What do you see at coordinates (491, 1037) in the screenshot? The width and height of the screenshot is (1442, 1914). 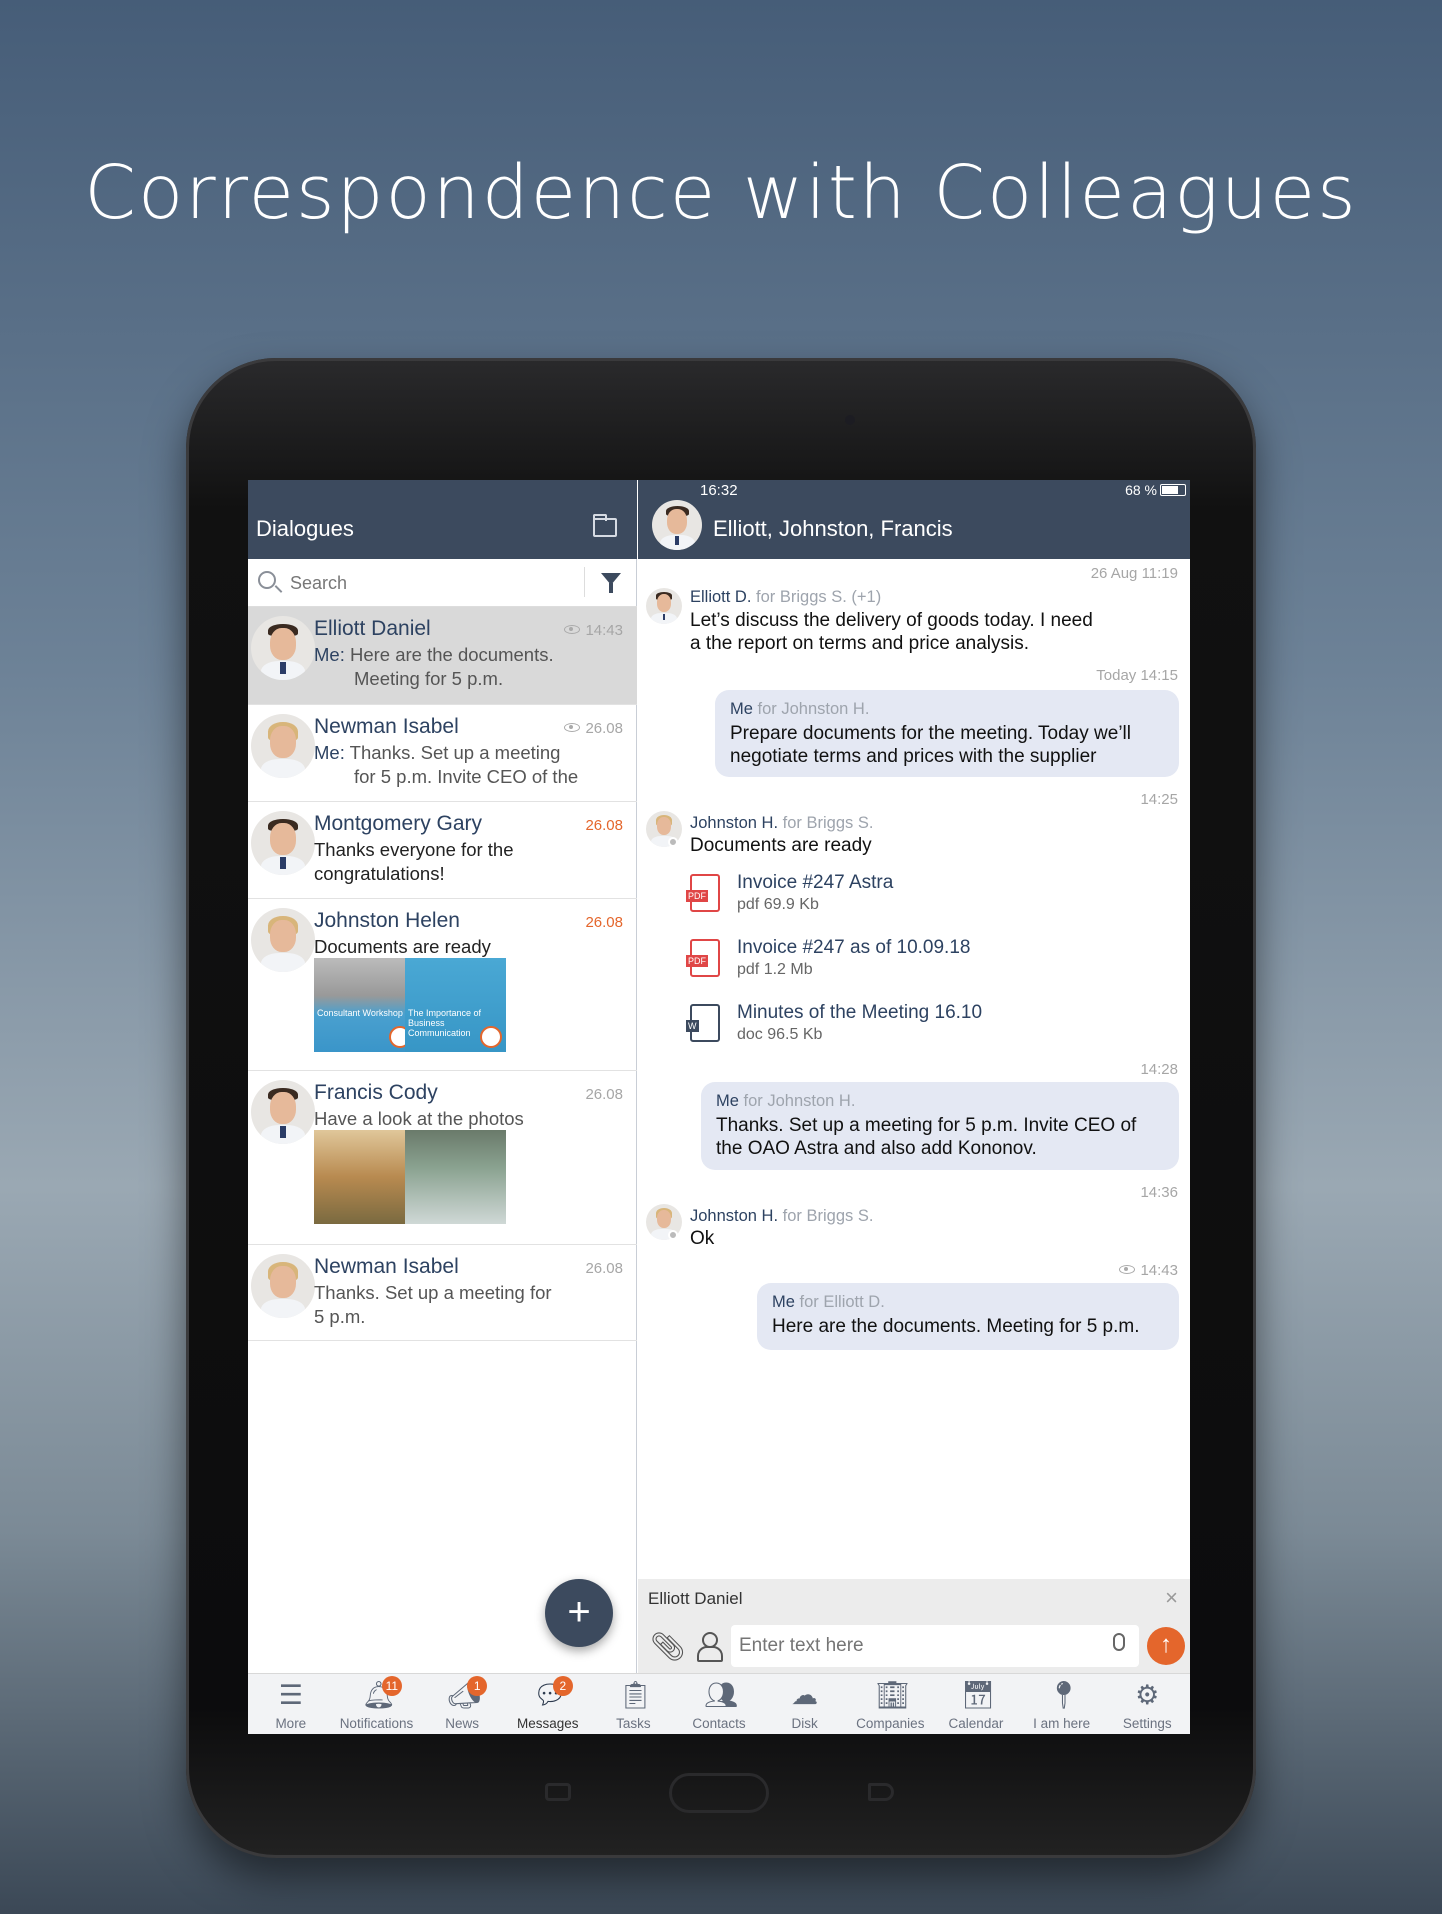 I see `pdf-badge-icon` at bounding box center [491, 1037].